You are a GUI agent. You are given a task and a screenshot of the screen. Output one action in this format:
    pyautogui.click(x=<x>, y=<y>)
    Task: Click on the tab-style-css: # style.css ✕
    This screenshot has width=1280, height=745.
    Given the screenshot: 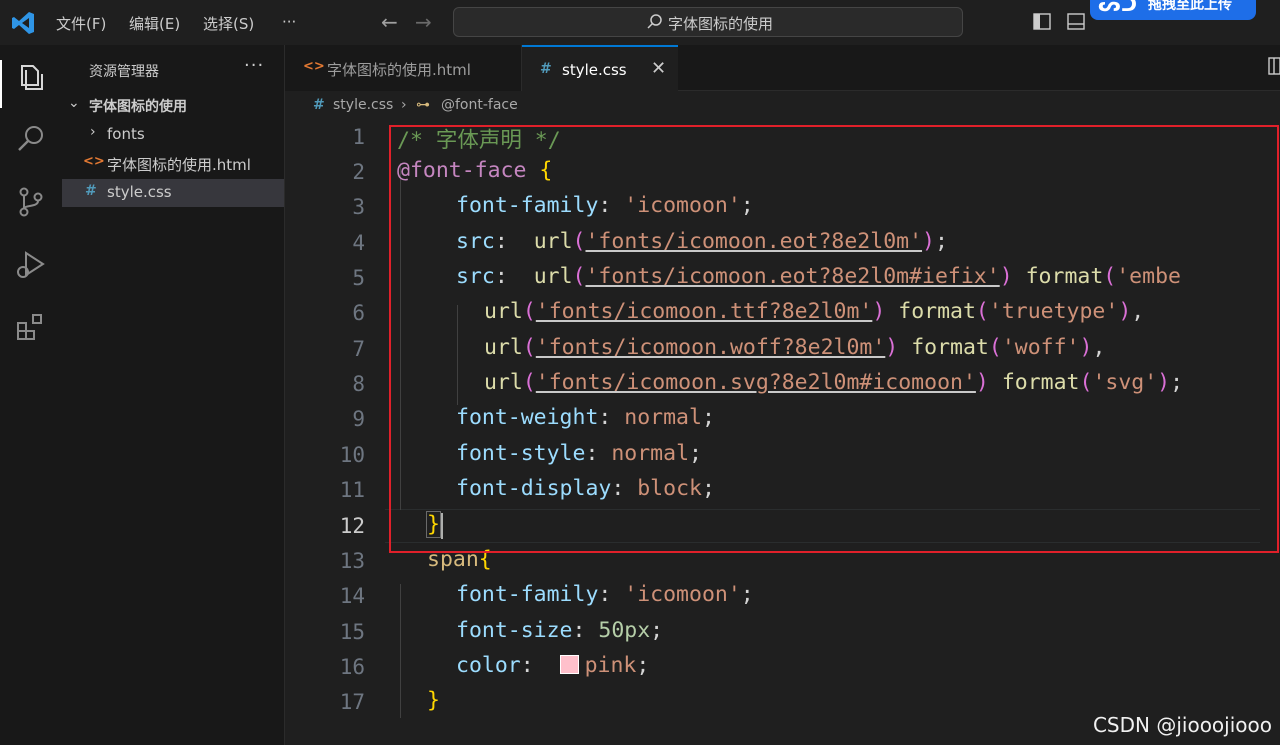 What is the action you would take?
    pyautogui.click(x=600, y=68)
    